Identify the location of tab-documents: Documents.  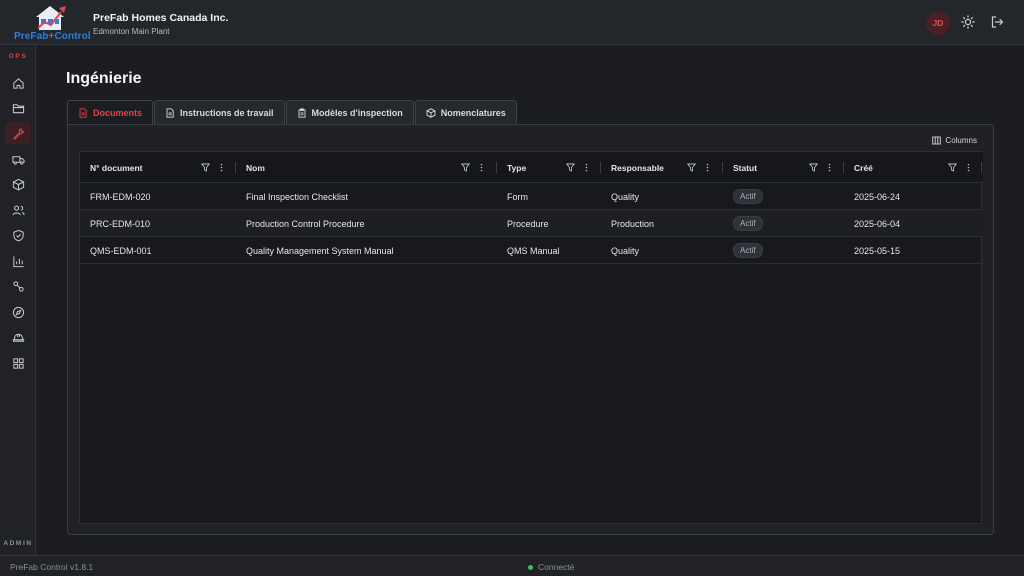
(110, 112).